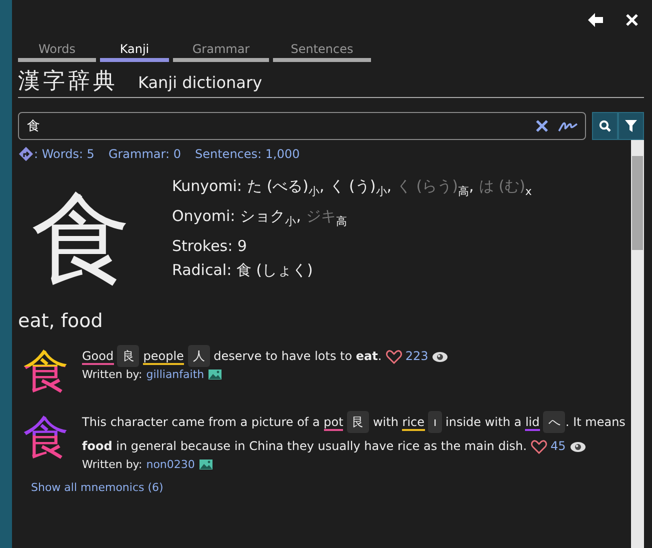 This screenshot has height=548, width=652. Describe the element at coordinates (416, 356) in the screenshot. I see `like-count: 223` at that location.